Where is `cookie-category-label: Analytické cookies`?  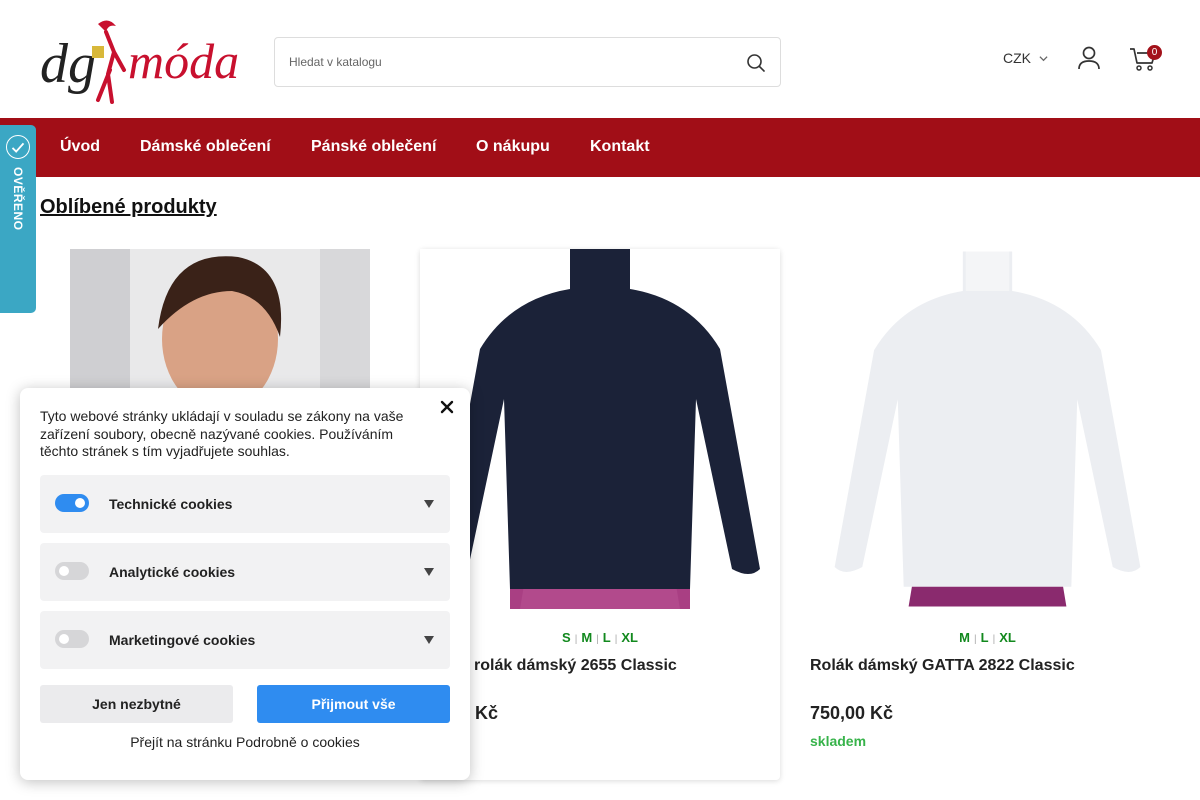 cookie-category-label: Analytické cookies is located at coordinates (172, 572).